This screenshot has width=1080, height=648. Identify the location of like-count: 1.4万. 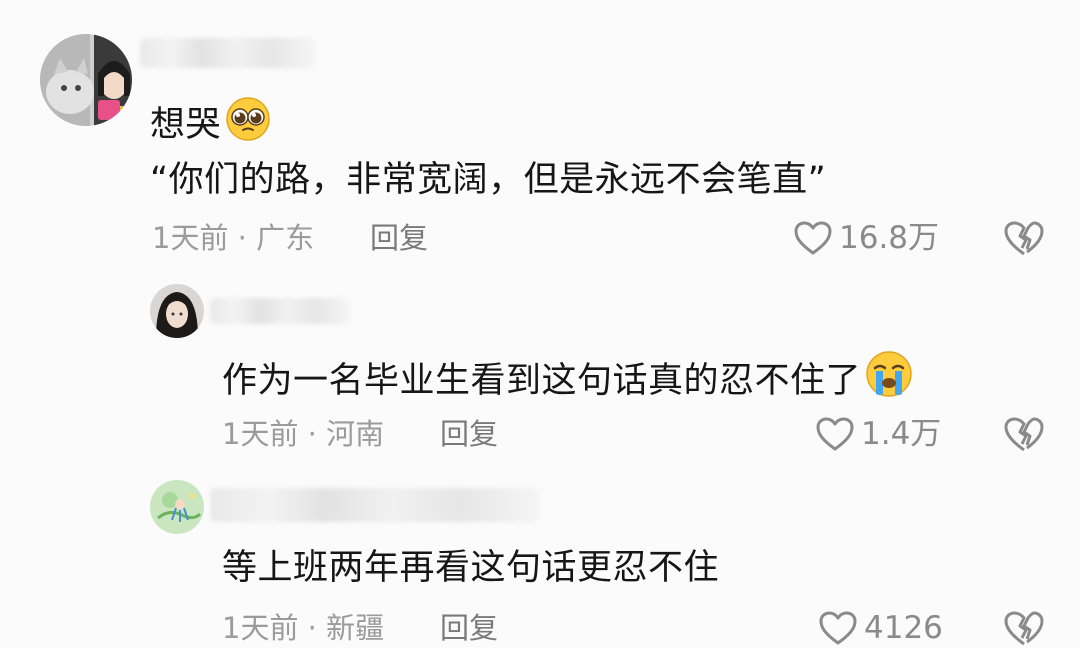
(901, 434).